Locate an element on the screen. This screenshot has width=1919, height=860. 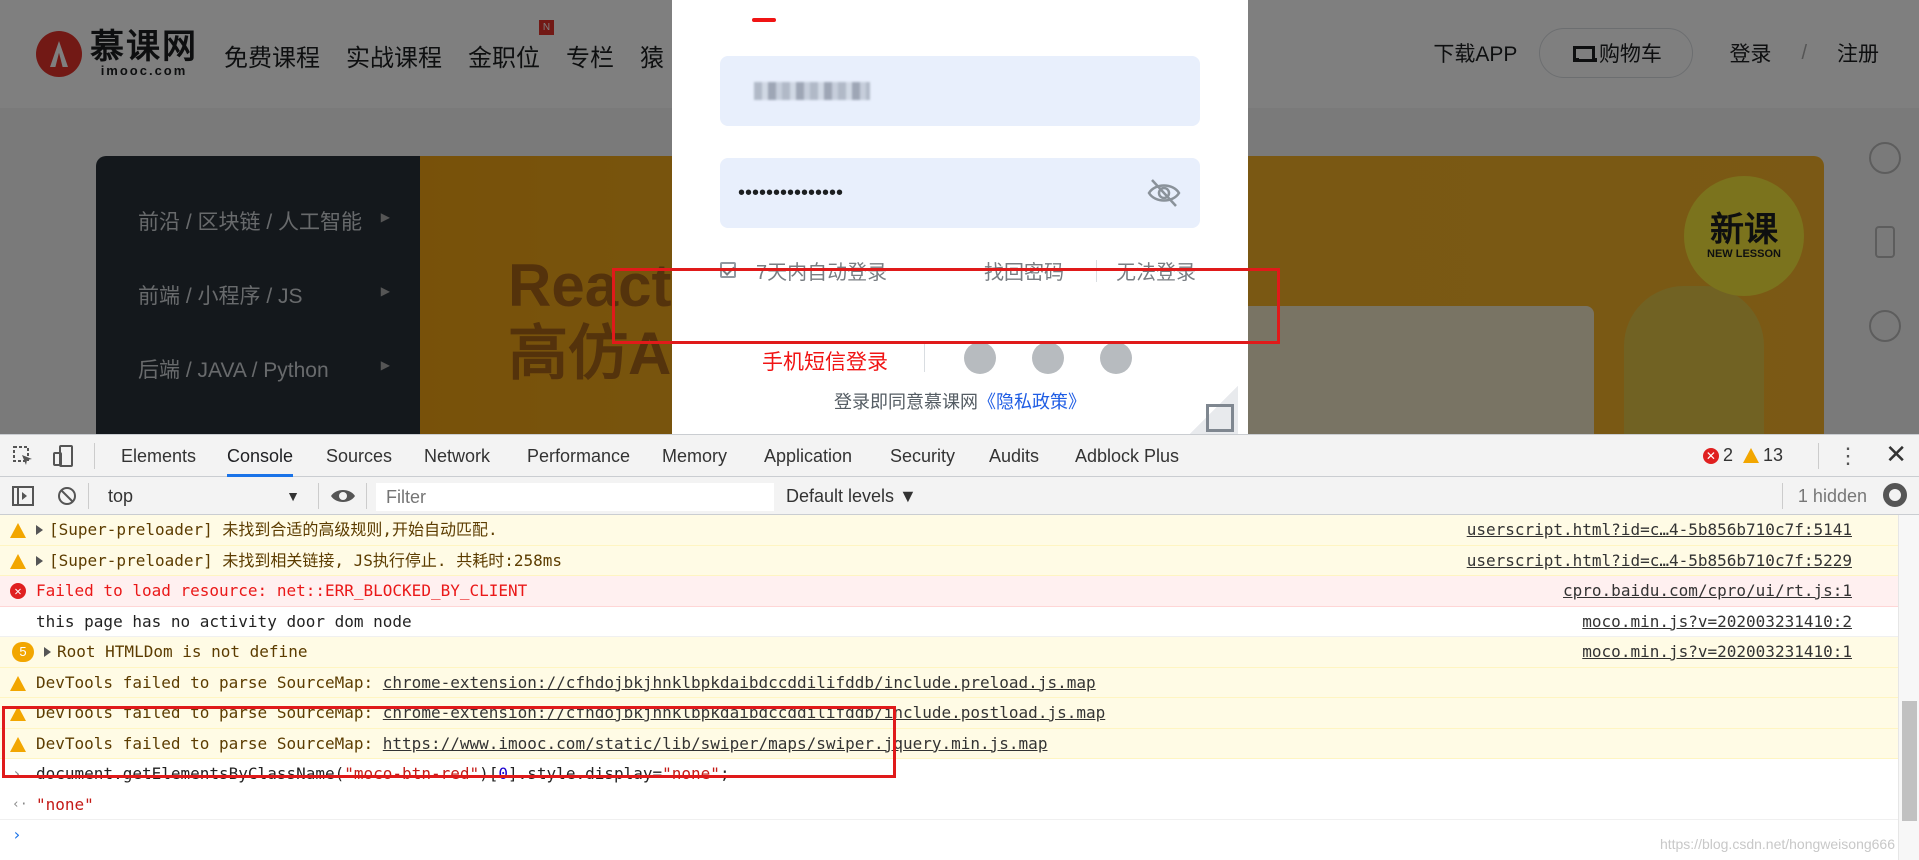
blurred-account-value is located at coordinates (812, 91).